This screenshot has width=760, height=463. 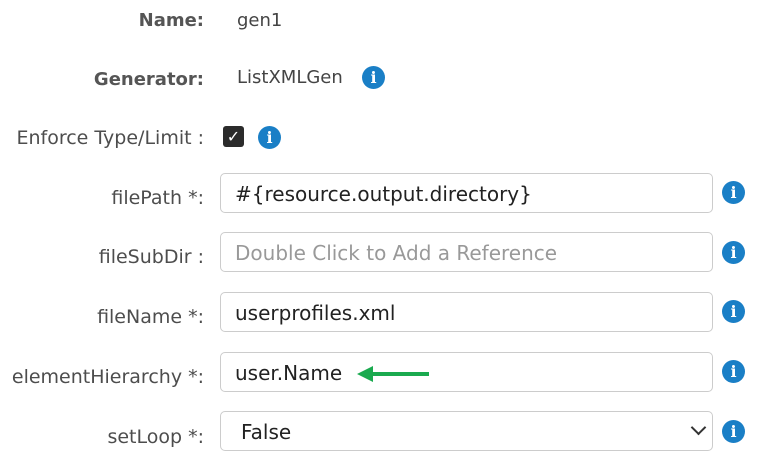 I want to click on filesubdir-placeholder: Double Click to Add a Reference, so click(x=396, y=253).